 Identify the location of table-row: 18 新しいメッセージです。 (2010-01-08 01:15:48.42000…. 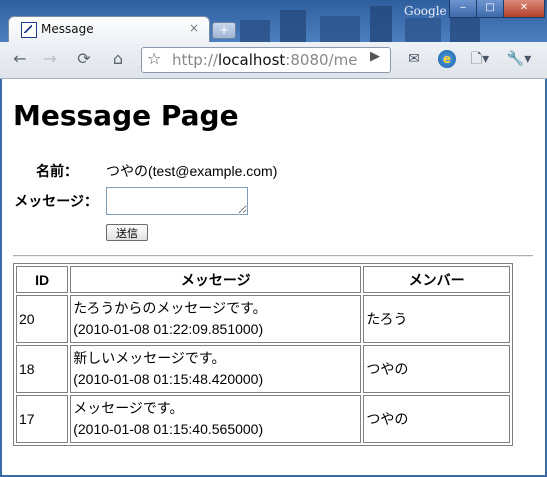
(263, 369).